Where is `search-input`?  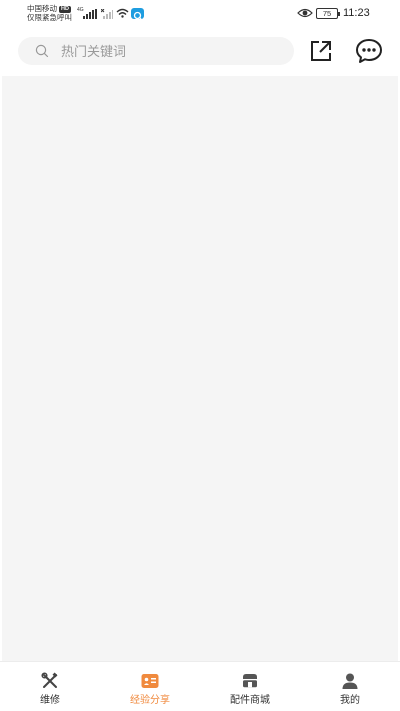 search-input is located at coordinates (171, 51).